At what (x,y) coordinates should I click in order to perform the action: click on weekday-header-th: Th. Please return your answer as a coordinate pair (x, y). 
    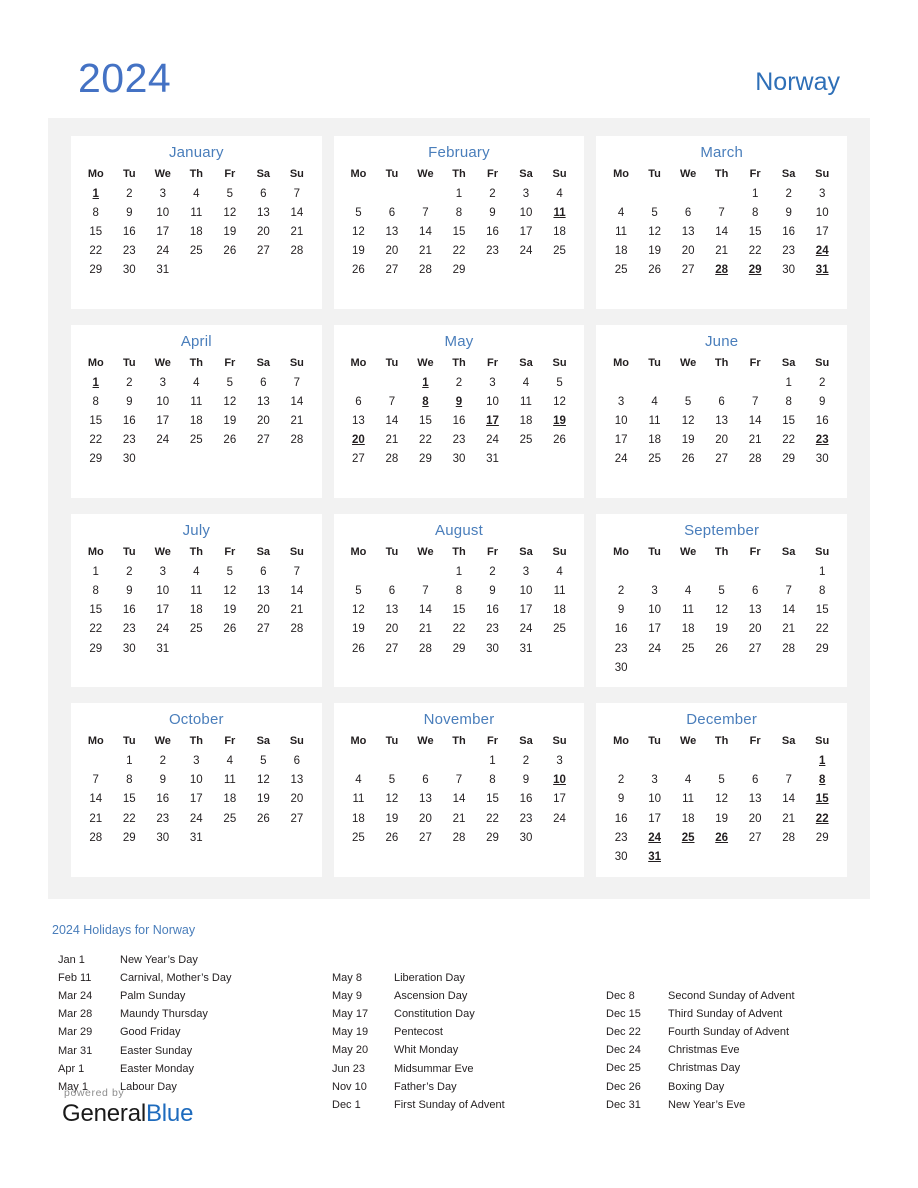
    Looking at the image, I should click on (196, 552).